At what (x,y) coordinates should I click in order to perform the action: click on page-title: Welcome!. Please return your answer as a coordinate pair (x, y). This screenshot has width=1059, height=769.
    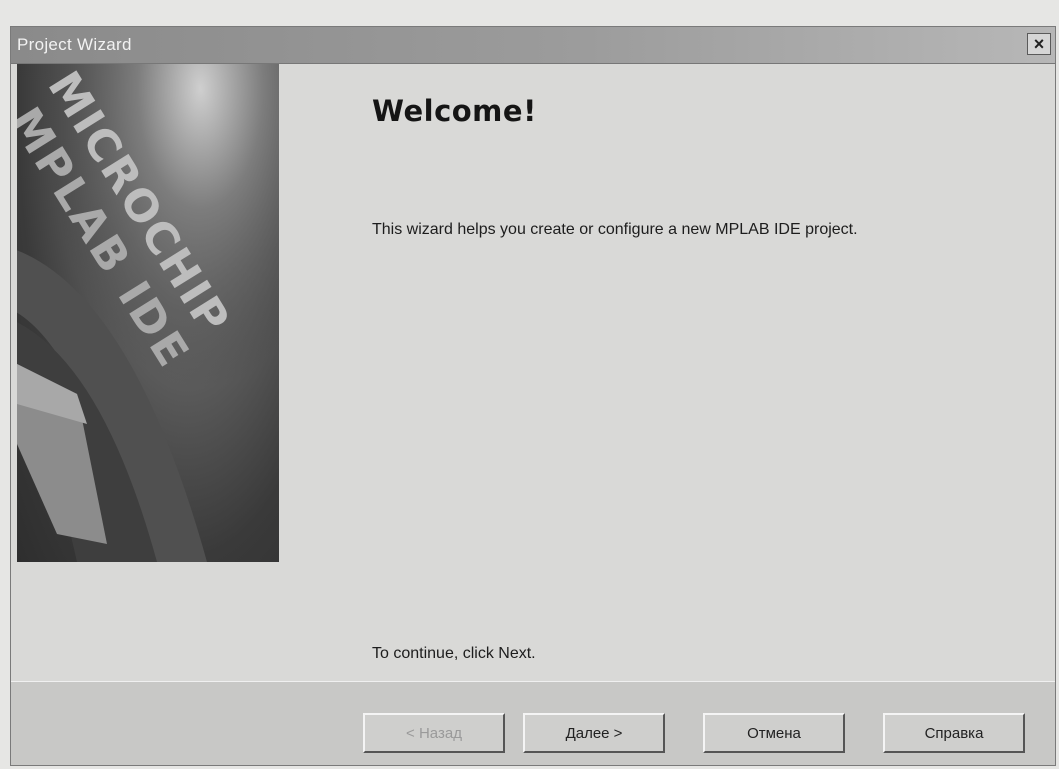
    Looking at the image, I should click on (454, 111).